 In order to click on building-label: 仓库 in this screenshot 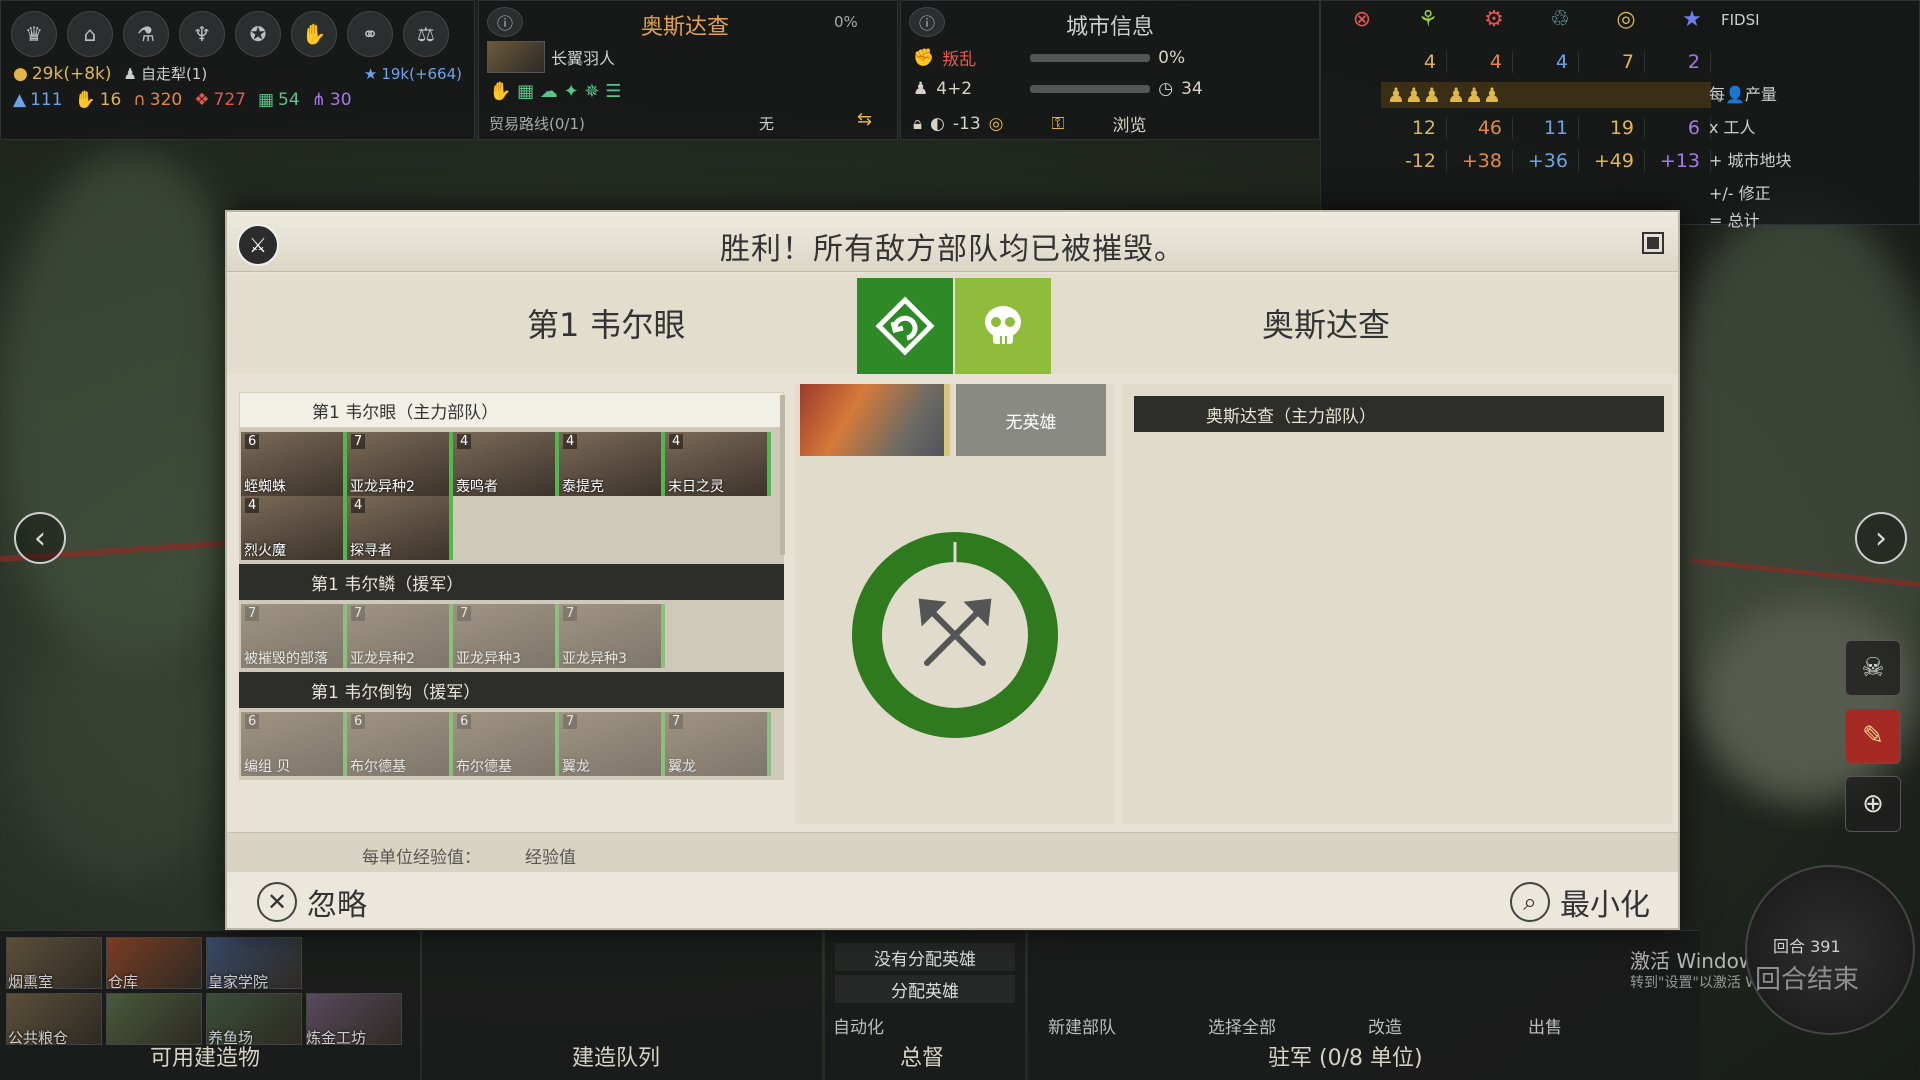, I will do `click(123, 982)`.